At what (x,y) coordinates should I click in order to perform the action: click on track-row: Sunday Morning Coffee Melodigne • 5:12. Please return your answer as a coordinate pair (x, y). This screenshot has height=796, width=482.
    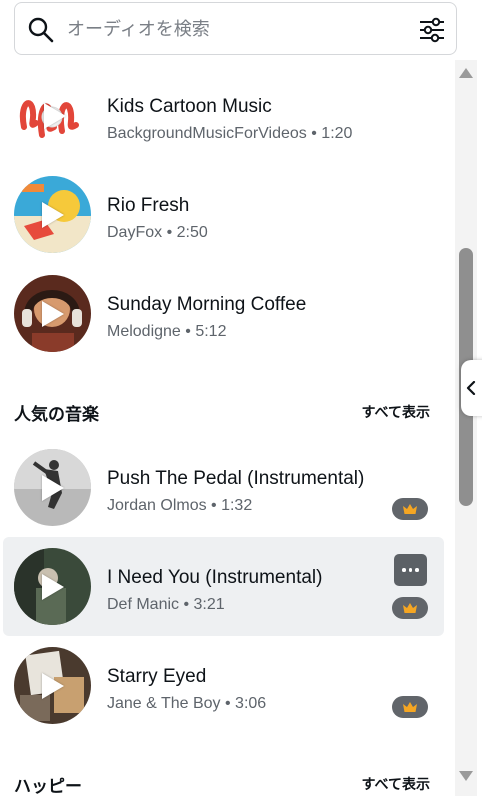
    Looking at the image, I should click on (223, 313).